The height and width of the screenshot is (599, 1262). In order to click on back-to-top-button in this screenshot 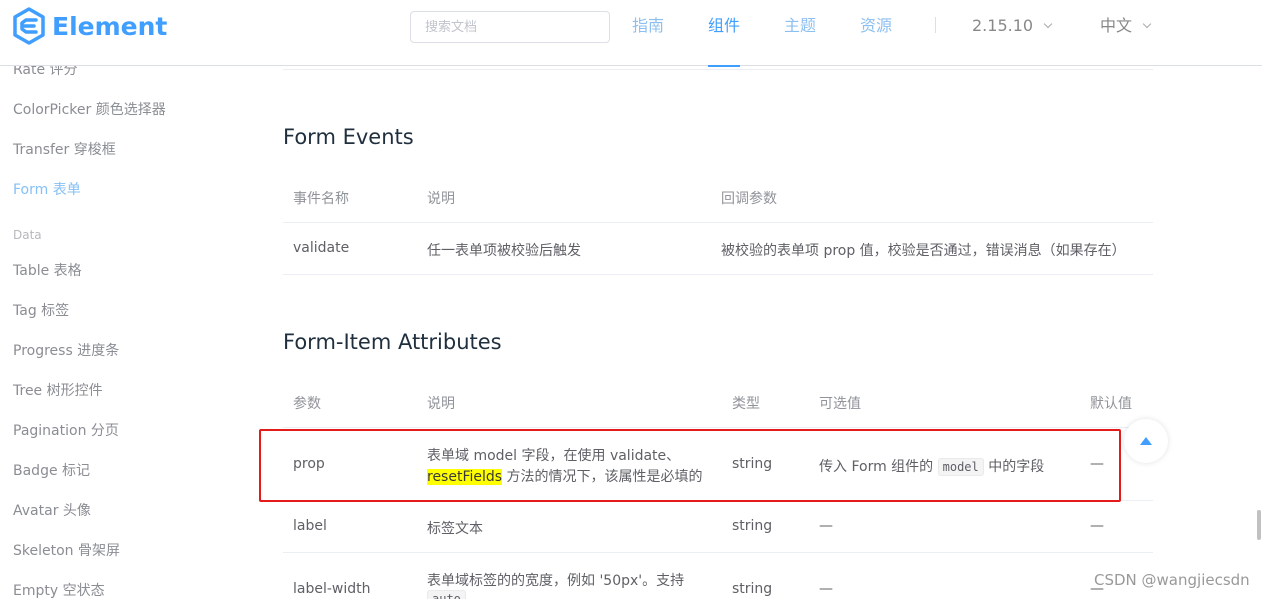, I will do `click(1146, 441)`.